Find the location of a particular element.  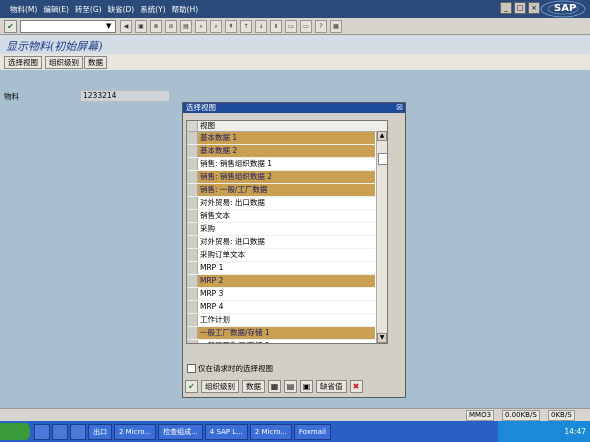

select-views-button: 选择视图 is located at coordinates (23, 62).